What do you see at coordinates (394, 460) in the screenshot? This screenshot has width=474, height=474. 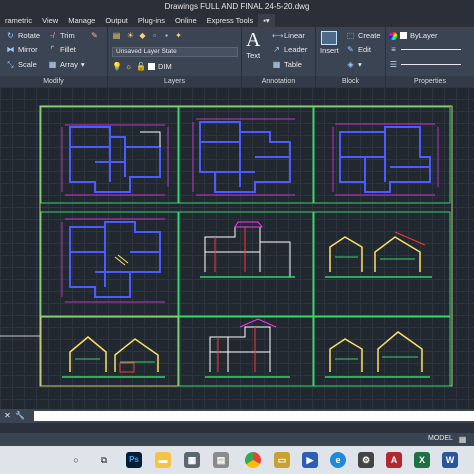 I see `autocad-icon: A` at bounding box center [394, 460].